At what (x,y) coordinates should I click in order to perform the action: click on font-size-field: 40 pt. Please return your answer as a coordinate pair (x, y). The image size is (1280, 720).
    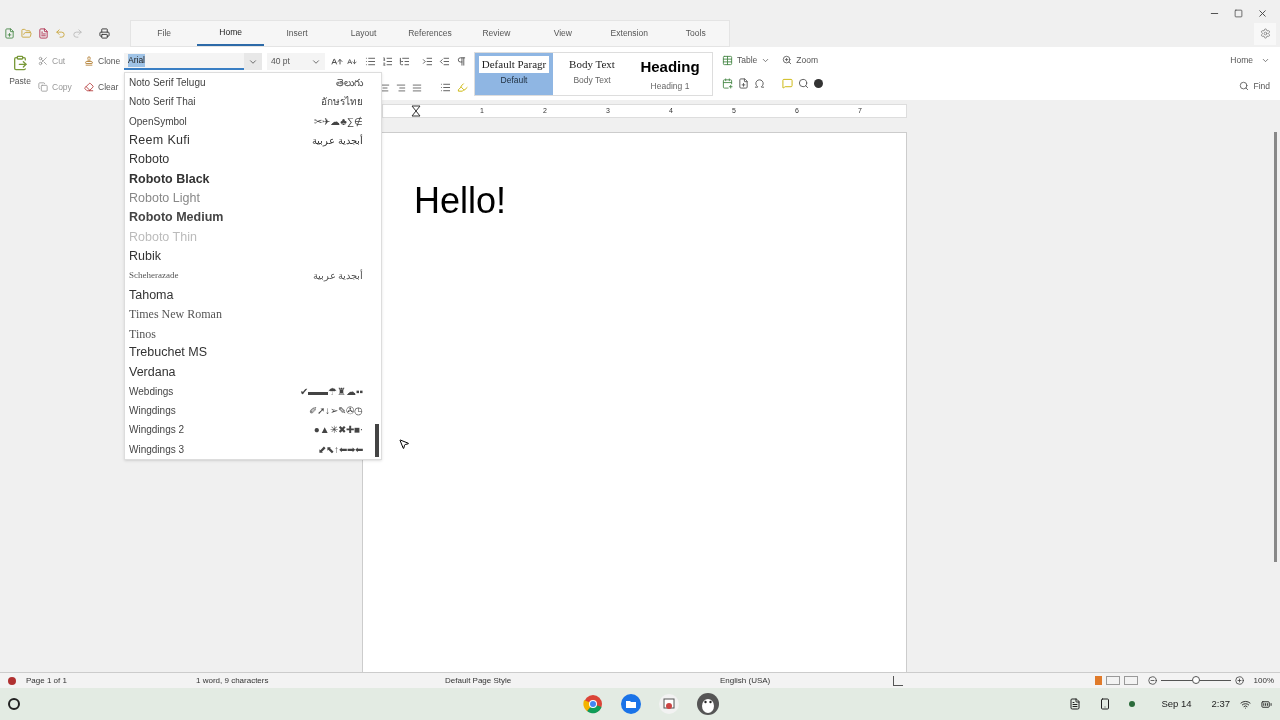
    Looking at the image, I should click on (296, 61).